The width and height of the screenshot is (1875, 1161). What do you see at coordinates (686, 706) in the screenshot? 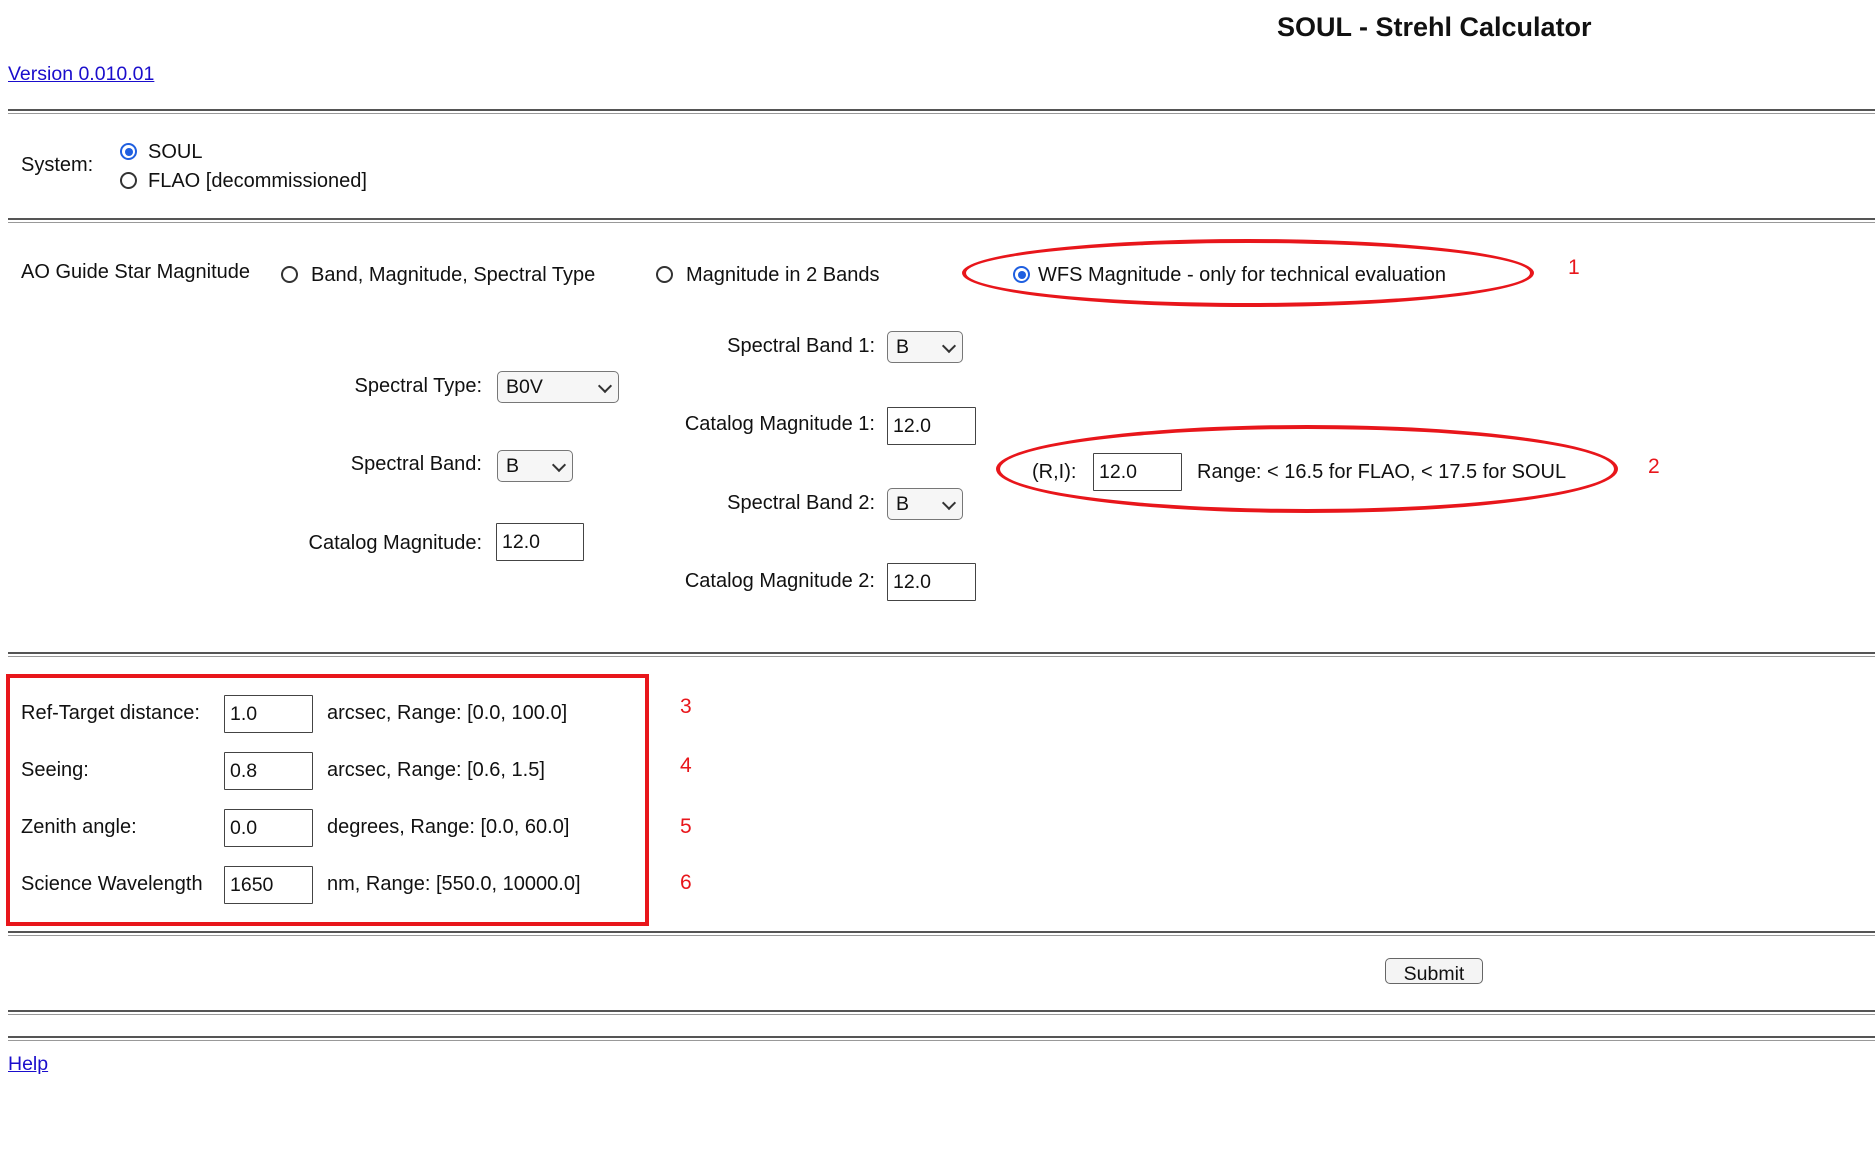
I see `annotation-number-3: 3` at bounding box center [686, 706].